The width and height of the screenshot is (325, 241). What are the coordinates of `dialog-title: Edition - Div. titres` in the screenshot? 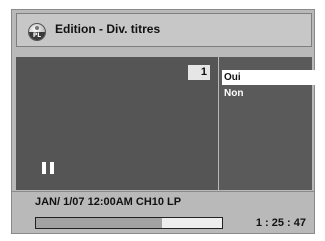 It's located at (108, 29).